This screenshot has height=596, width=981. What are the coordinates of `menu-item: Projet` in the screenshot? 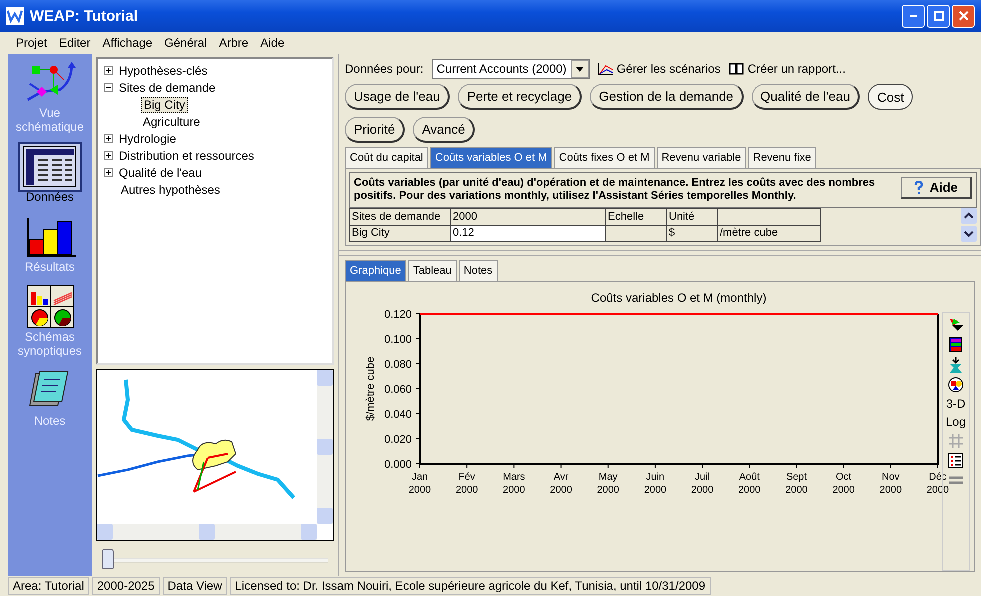 It's located at (32, 43).